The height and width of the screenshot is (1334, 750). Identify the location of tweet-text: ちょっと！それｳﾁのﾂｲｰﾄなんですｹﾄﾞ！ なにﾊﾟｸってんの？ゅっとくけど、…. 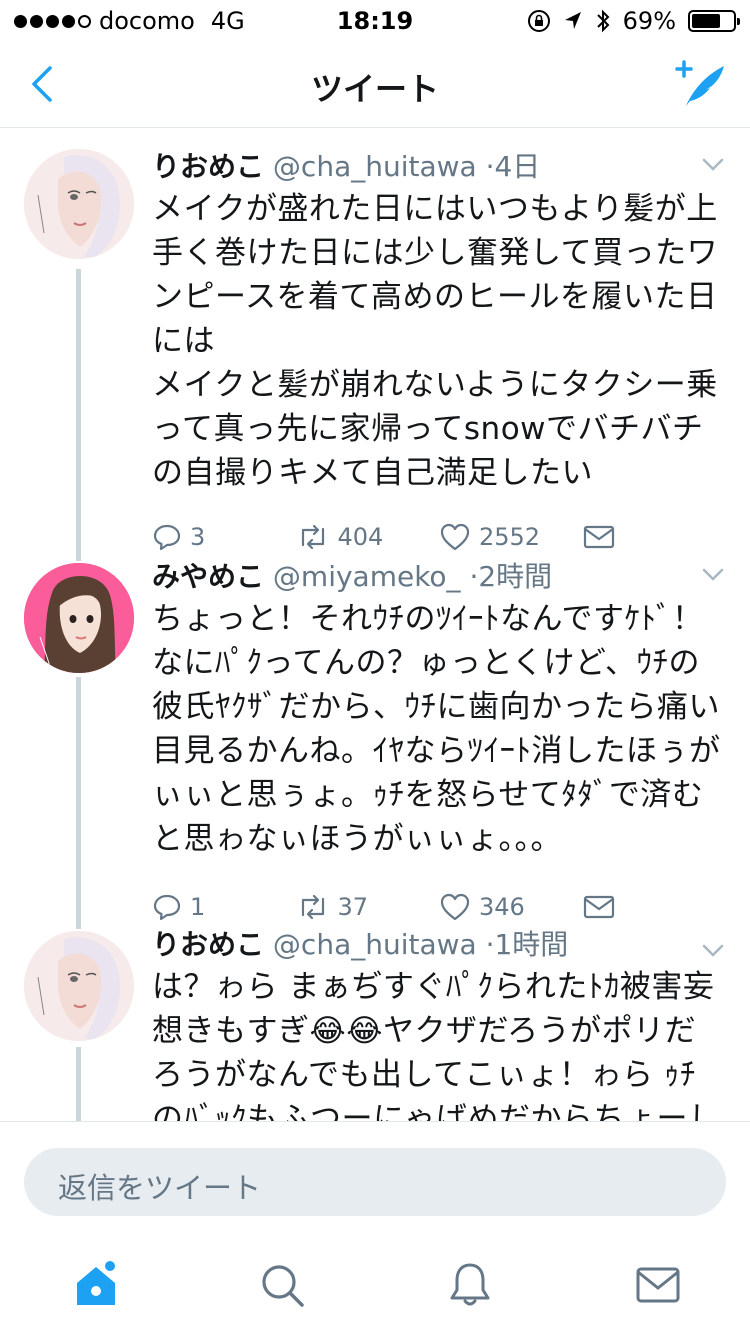
(436, 729).